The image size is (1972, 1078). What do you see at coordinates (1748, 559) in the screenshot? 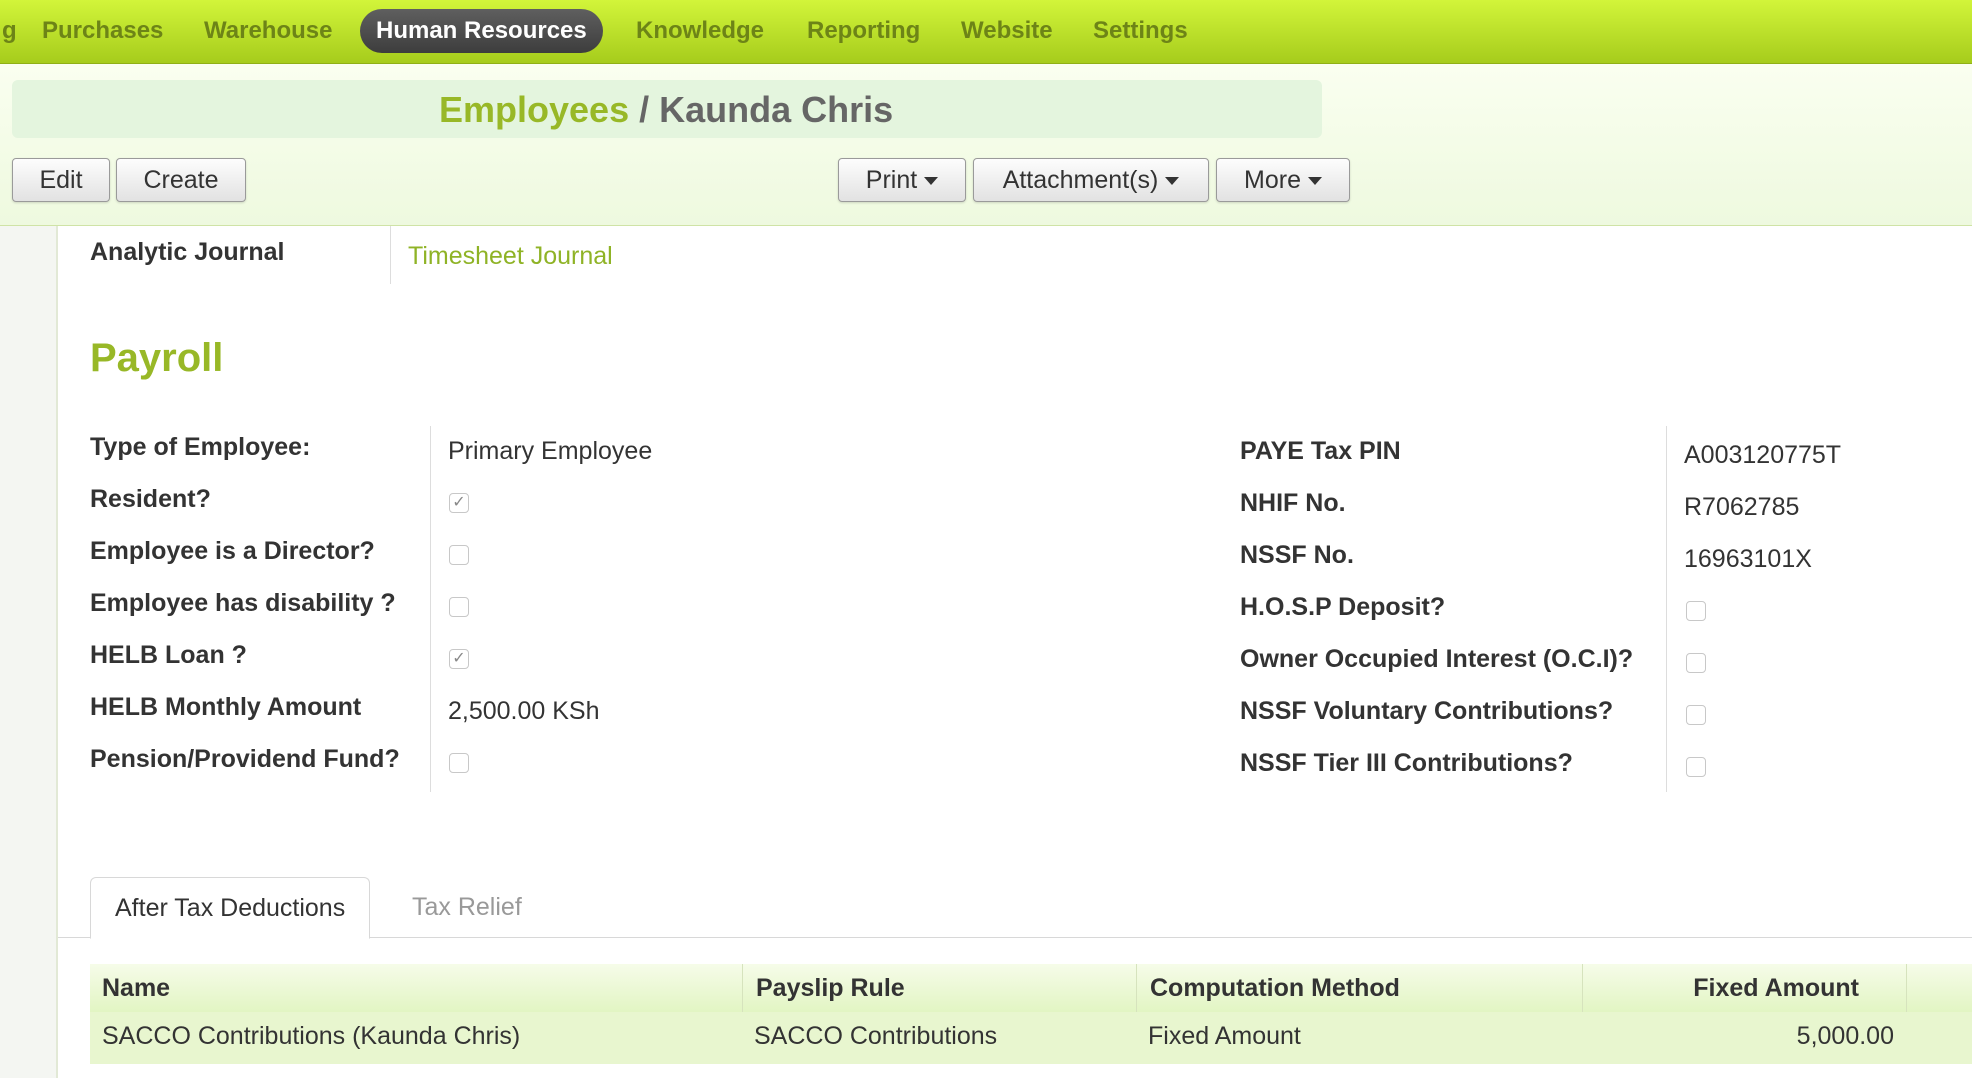
I see `nssf-no-value: 16963101X` at bounding box center [1748, 559].